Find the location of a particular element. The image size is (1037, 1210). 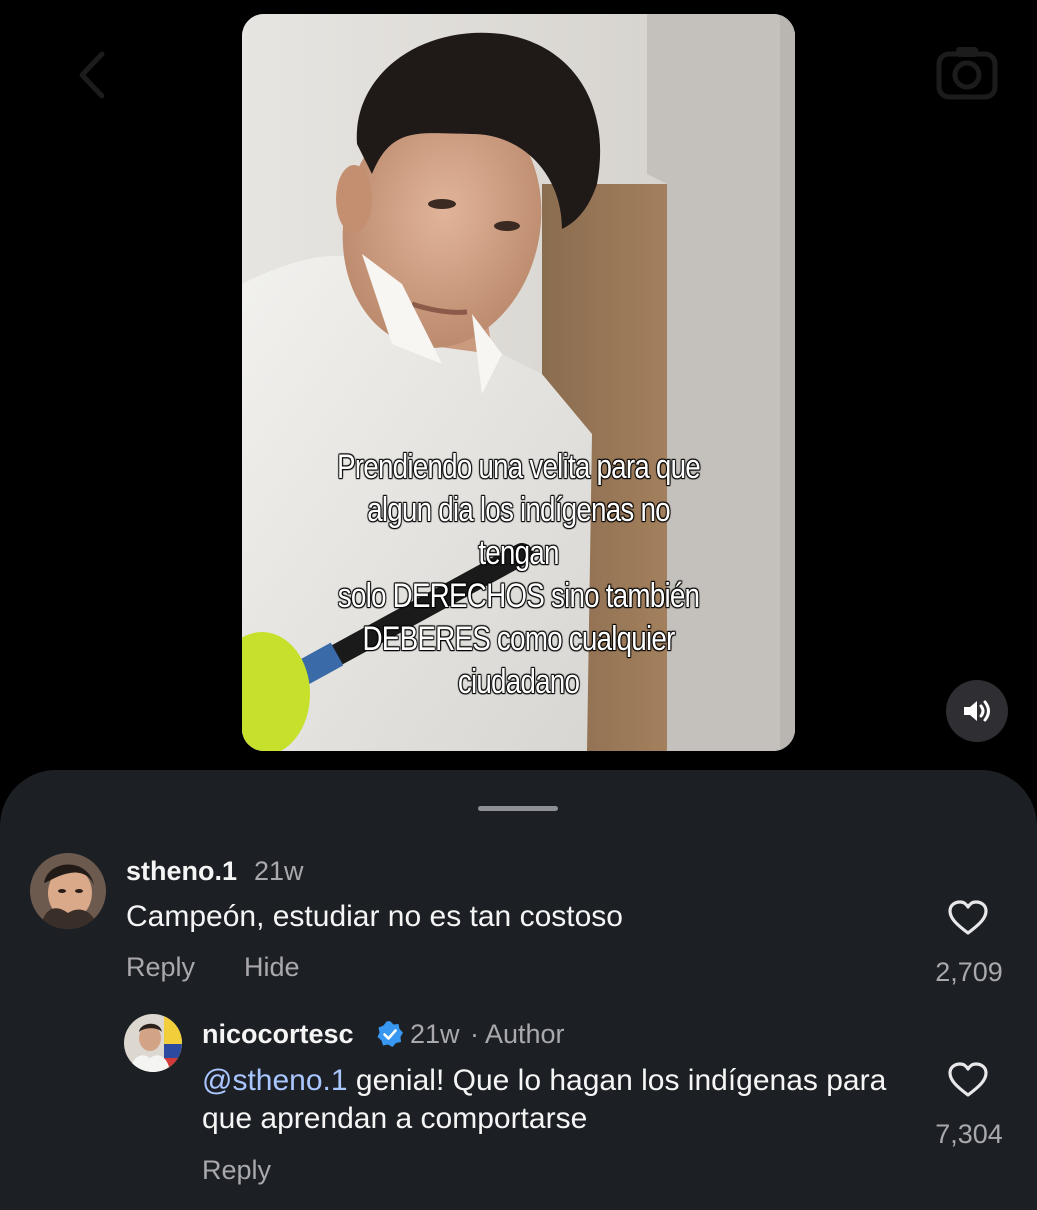

comment-username: stheno.1 is located at coordinates (181, 871).